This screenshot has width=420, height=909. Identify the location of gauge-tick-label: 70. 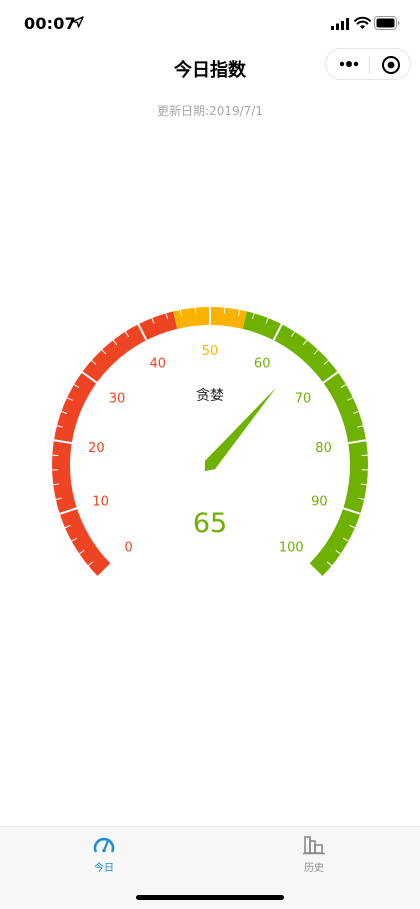
(303, 398).